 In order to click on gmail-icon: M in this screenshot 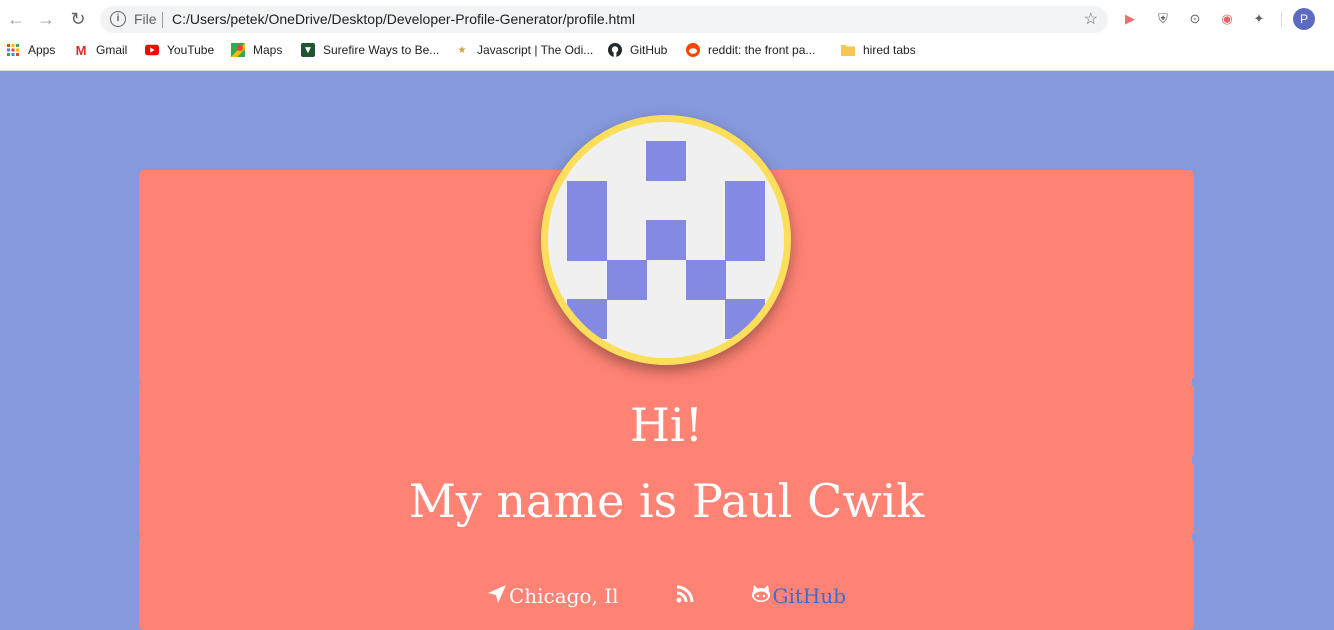, I will do `click(81, 50)`.